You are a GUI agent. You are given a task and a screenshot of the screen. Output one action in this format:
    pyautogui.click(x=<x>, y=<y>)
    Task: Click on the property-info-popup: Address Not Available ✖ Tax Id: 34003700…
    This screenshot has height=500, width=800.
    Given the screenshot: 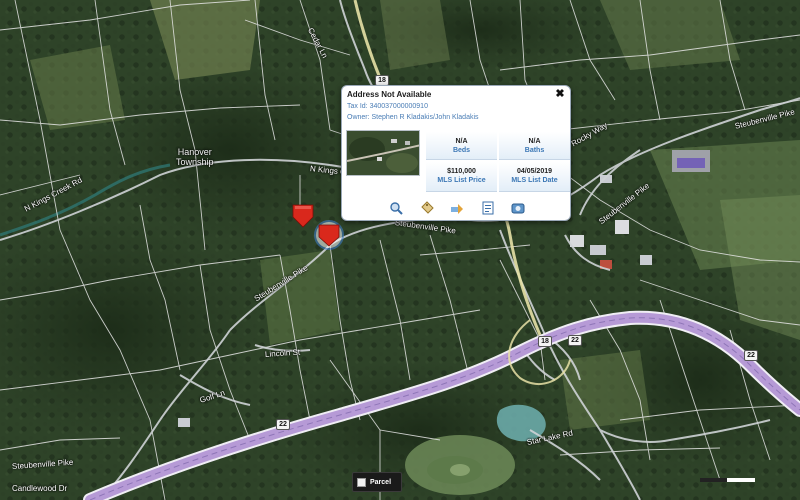 What is the action you would take?
    pyautogui.click(x=456, y=153)
    